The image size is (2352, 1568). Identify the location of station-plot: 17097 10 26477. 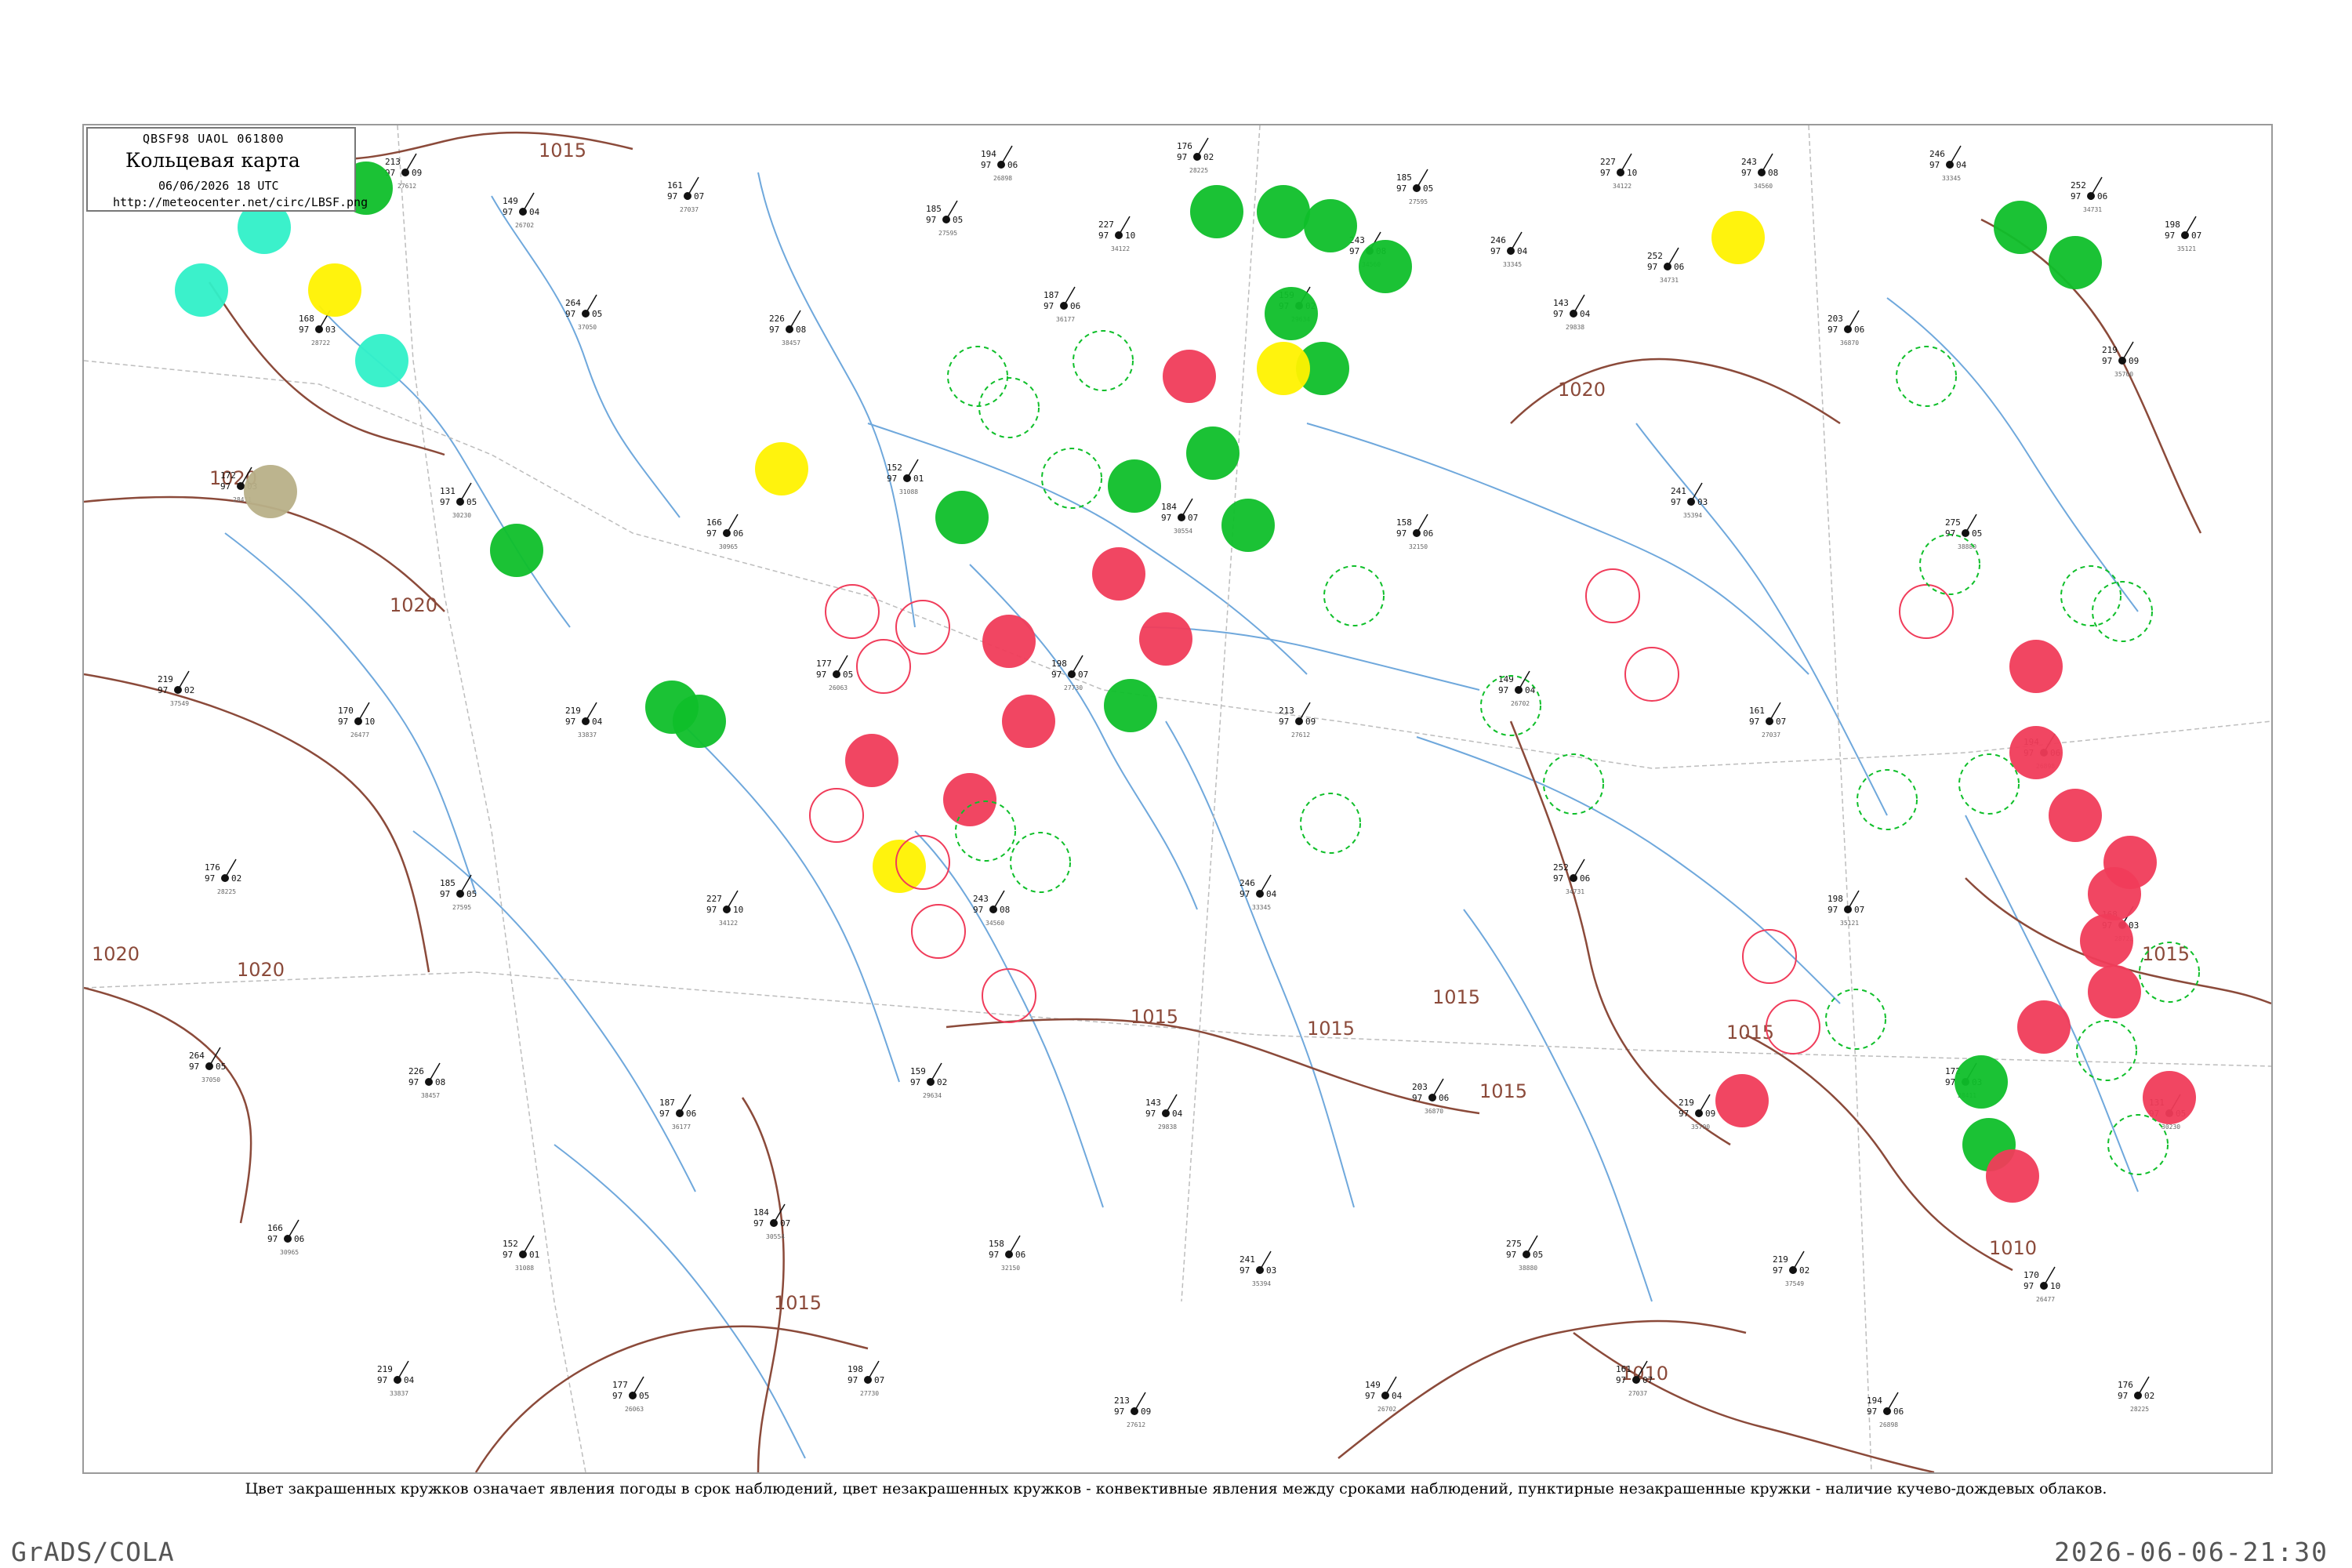
(2042, 1284).